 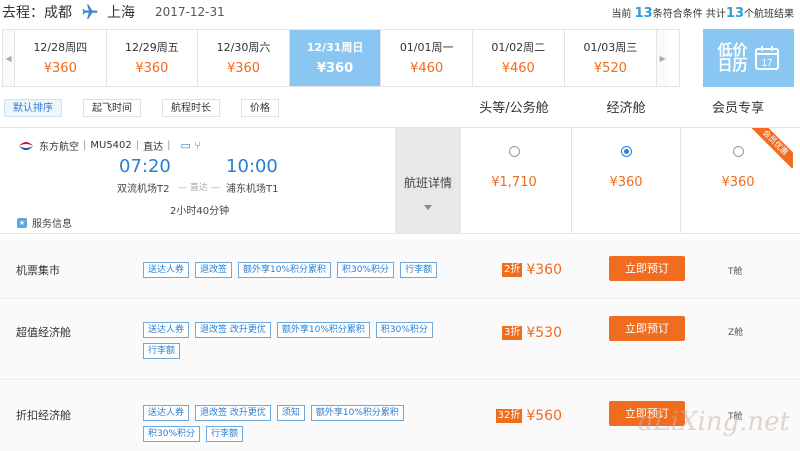 I want to click on page-header: 去程：成都 上海 2017-12-31 当前 13条符合条件 共计13个航班结果, so click(x=400, y=13).